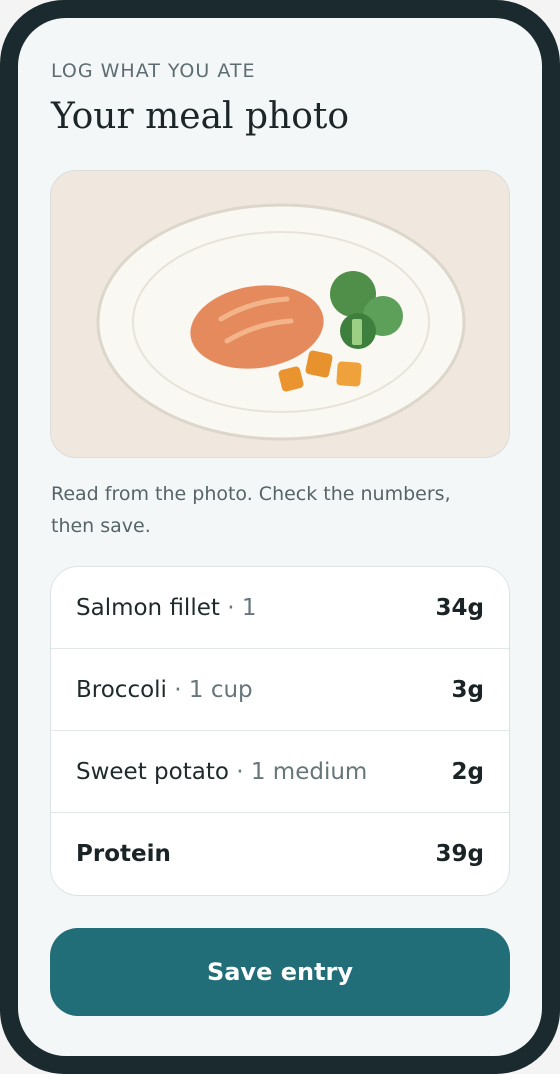  Describe the element at coordinates (280, 854) in the screenshot. I see `protein-total-row: Protein 39g` at that location.